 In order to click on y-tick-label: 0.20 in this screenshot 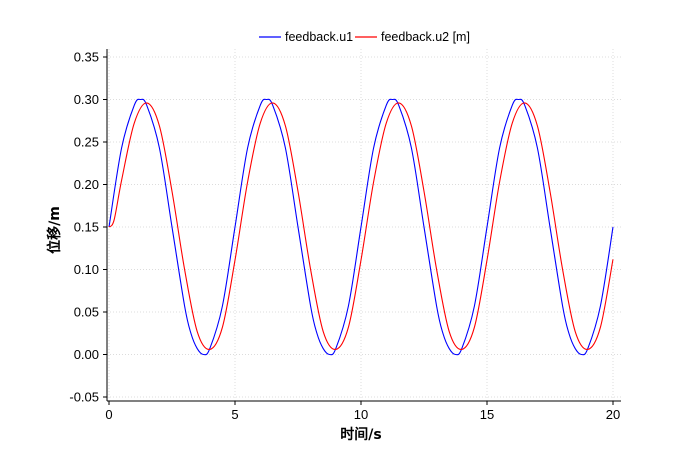, I will do `click(86, 184)`.